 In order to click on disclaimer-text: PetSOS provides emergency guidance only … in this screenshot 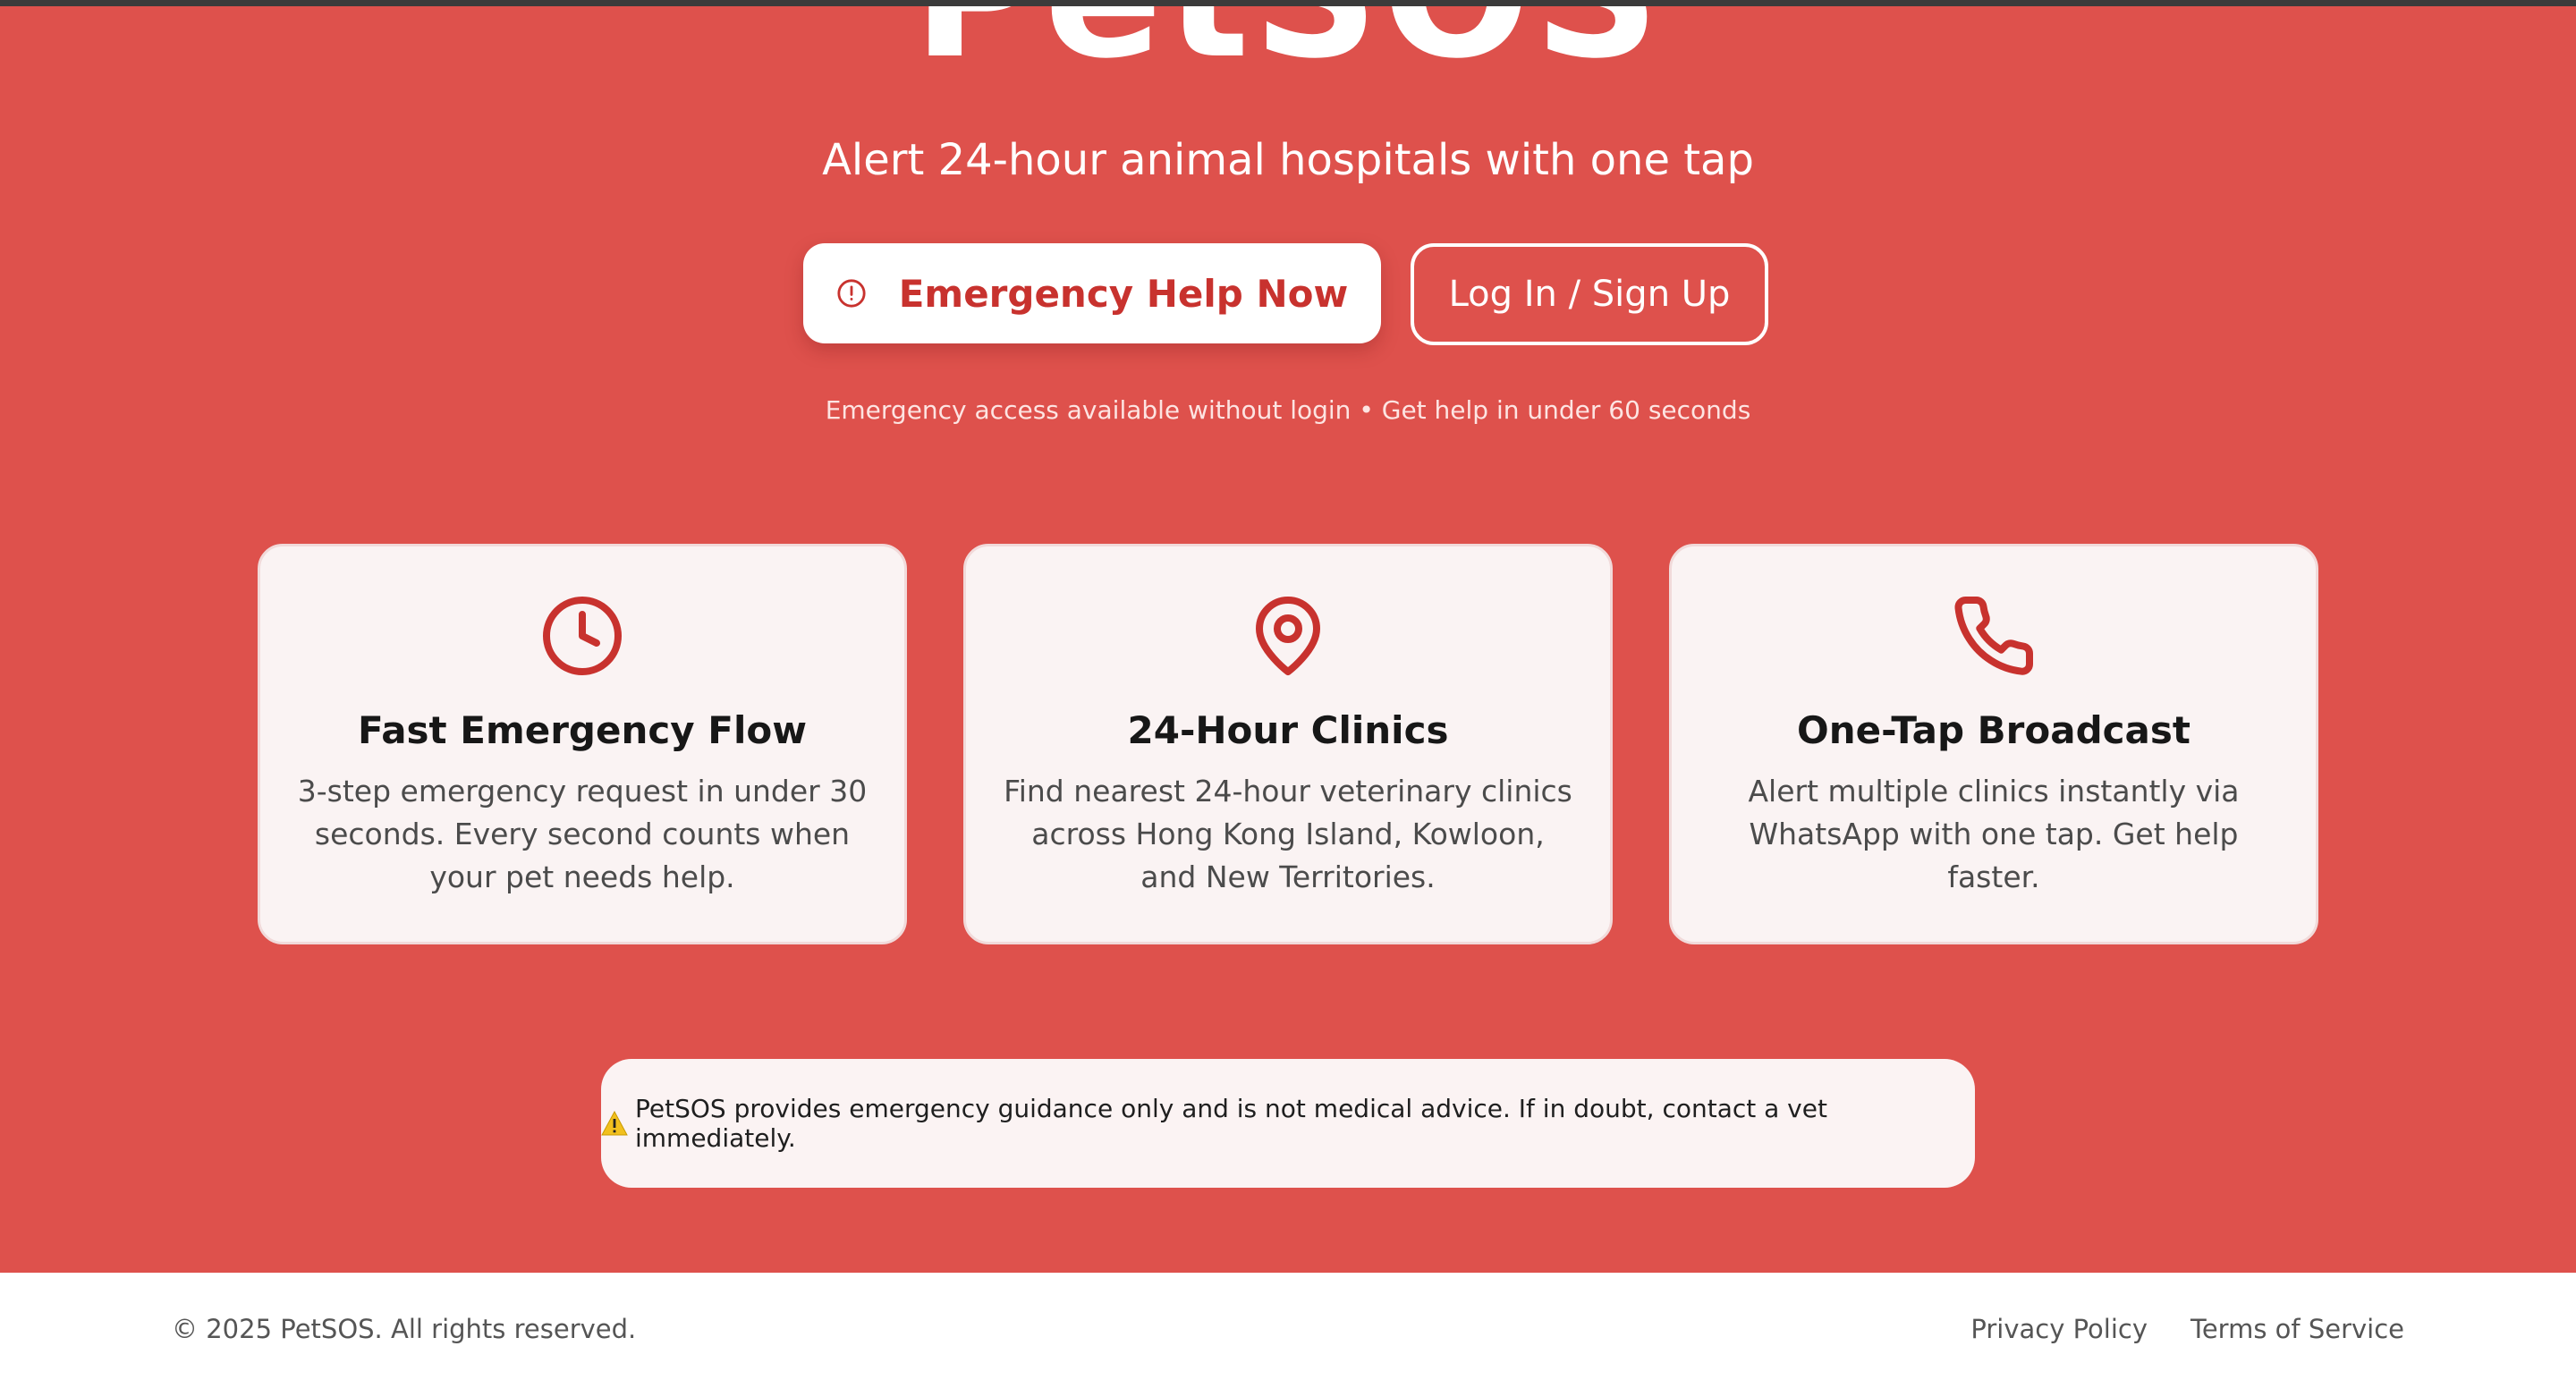, I will do `click(1231, 1123)`.